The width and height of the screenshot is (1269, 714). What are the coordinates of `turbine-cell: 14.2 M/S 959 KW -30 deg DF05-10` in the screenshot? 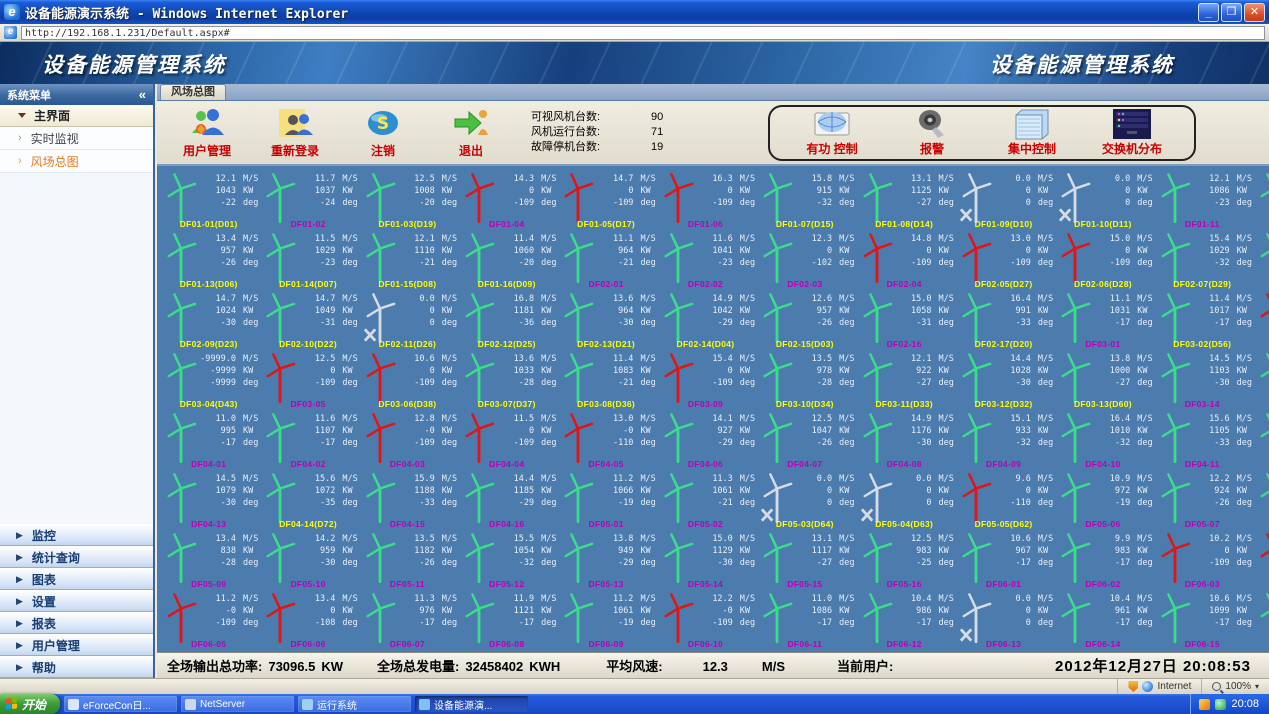 It's located at (308, 560).